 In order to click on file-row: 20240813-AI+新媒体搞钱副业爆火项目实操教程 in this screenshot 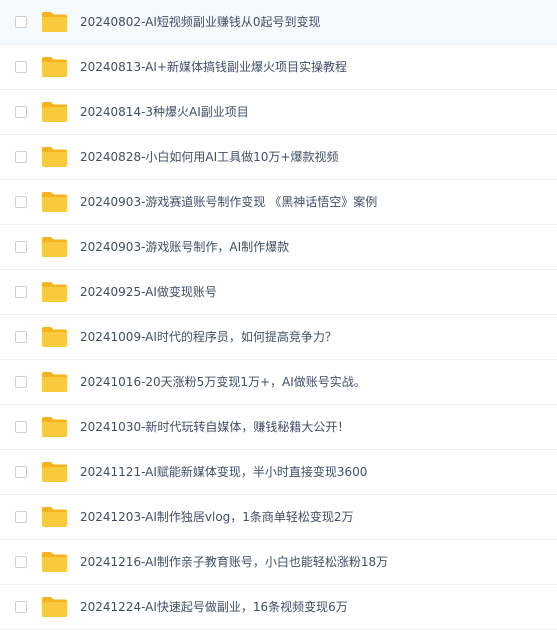, I will do `click(278, 67)`.